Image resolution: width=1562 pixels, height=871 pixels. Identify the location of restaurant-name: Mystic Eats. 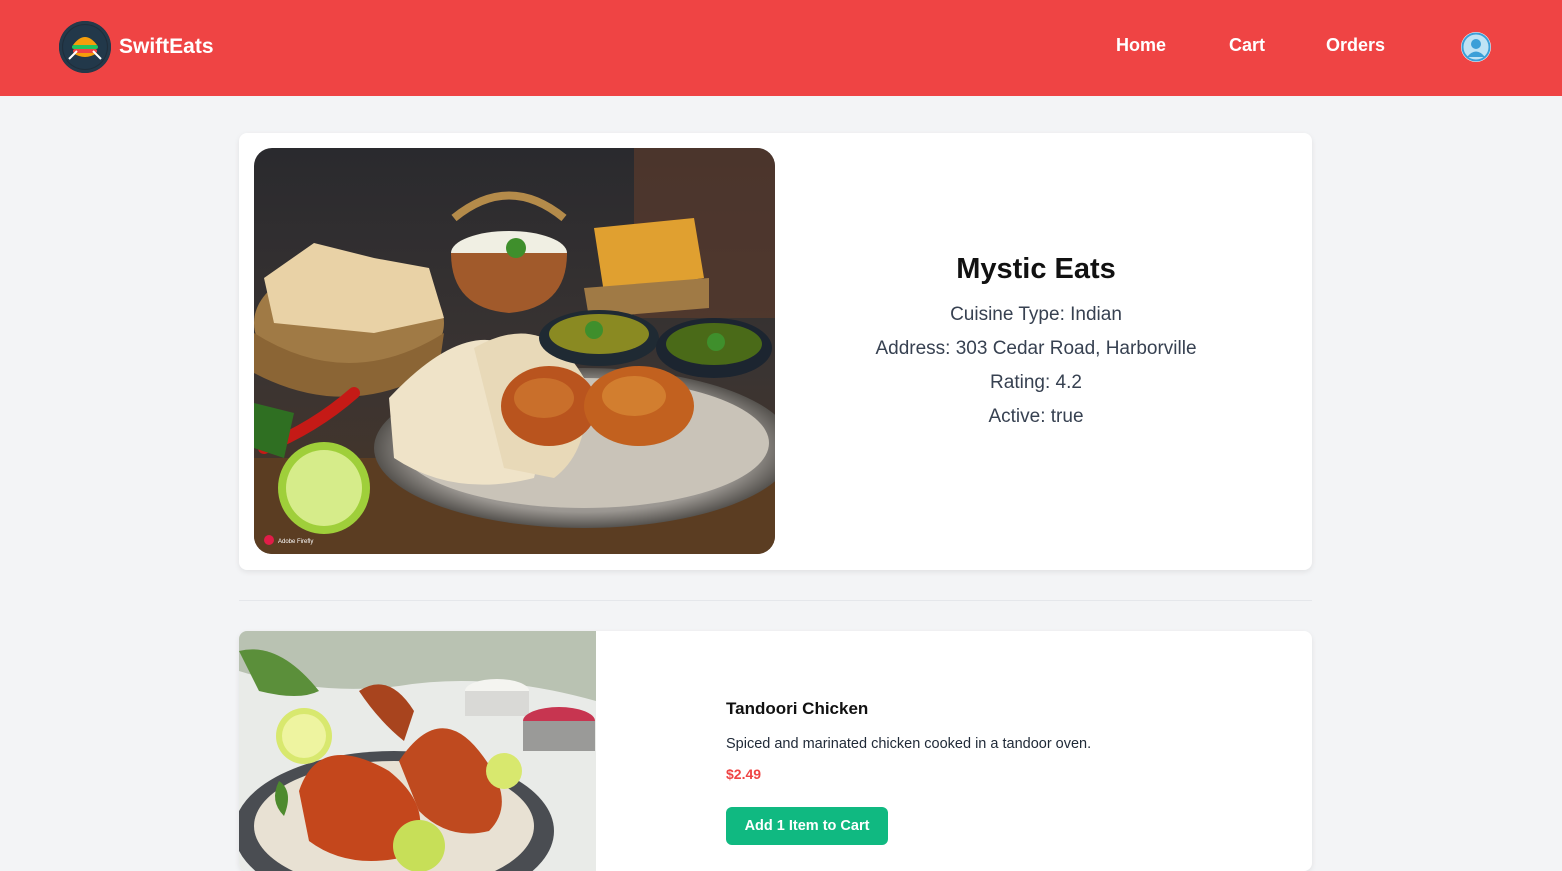
(1036, 269).